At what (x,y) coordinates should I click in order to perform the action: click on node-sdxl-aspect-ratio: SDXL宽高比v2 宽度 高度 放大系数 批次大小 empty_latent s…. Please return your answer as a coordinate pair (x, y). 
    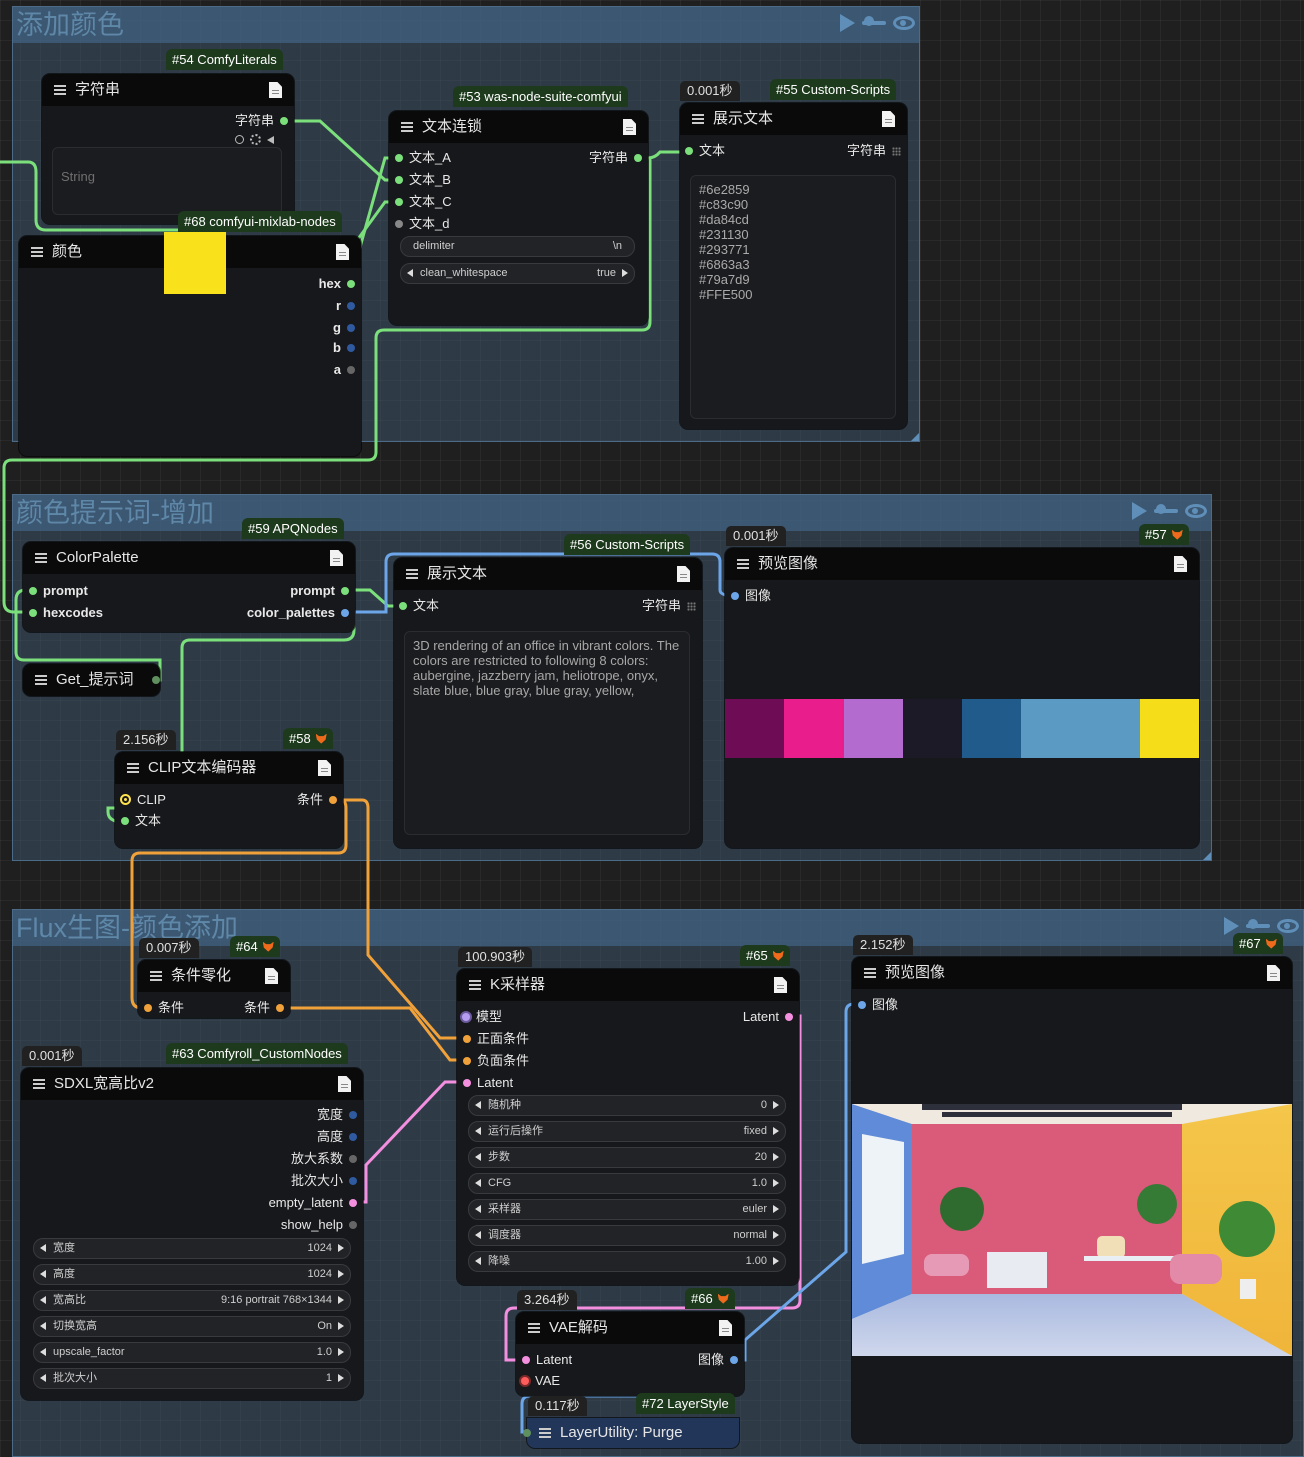
    Looking at the image, I should click on (192, 1234).